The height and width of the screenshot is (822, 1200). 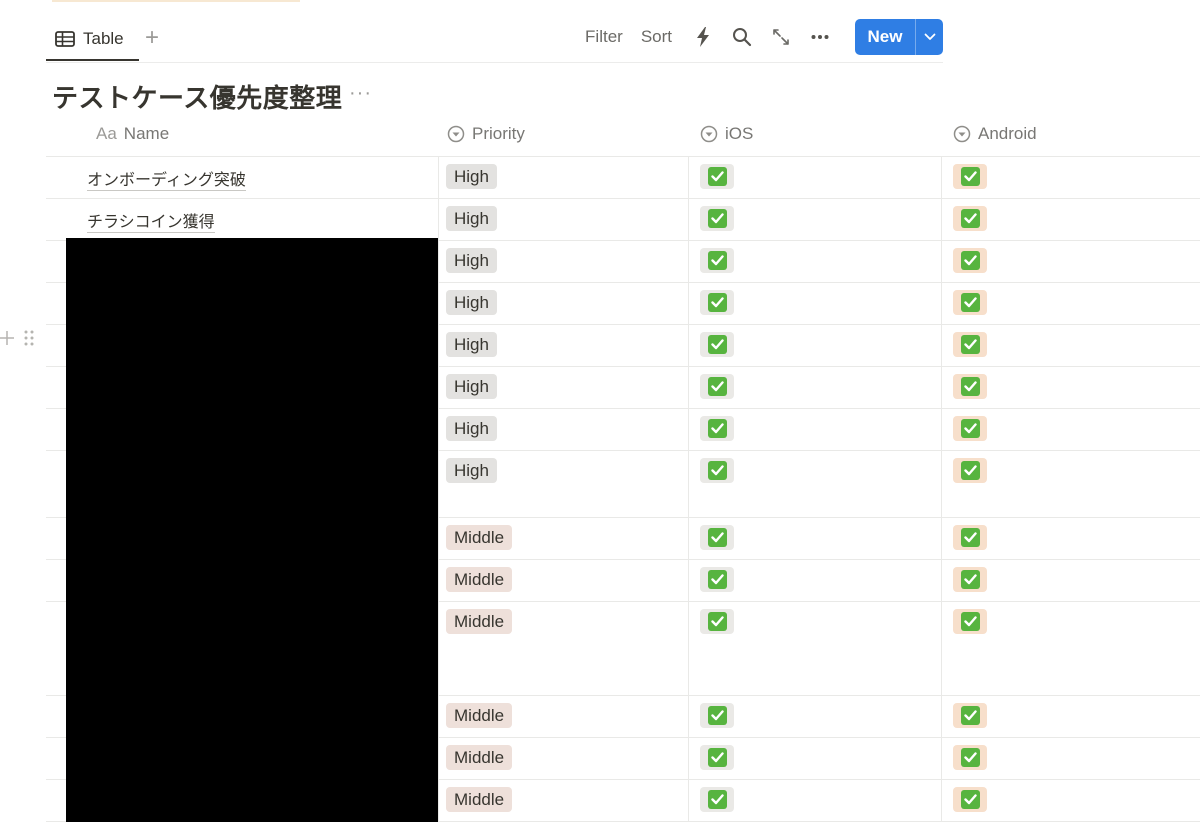 I want to click on table-row: チラシコイン獲得 High, so click(x=623, y=220).